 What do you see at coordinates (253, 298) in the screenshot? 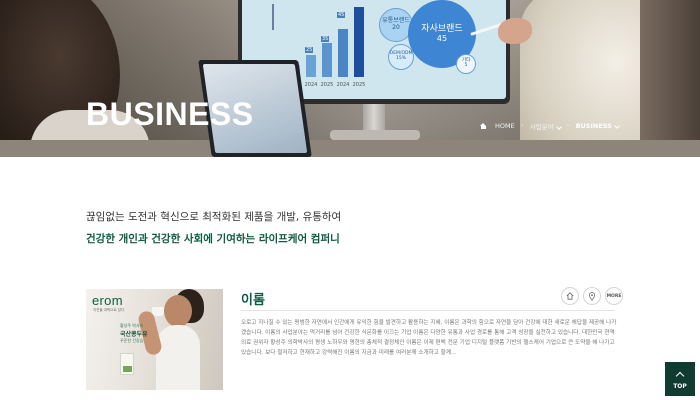
I see `card-title: 이롬` at bounding box center [253, 298].